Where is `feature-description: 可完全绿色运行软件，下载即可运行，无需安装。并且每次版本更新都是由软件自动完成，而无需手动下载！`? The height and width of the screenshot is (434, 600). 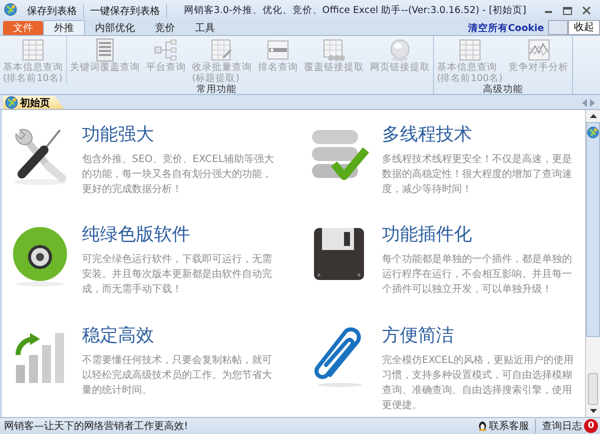
feature-description: 可完全绿色运行软件，下载即可运行，无需安装。并且每次版本更新都是由软件自动完成，而无需手动下载！ is located at coordinates (177, 275).